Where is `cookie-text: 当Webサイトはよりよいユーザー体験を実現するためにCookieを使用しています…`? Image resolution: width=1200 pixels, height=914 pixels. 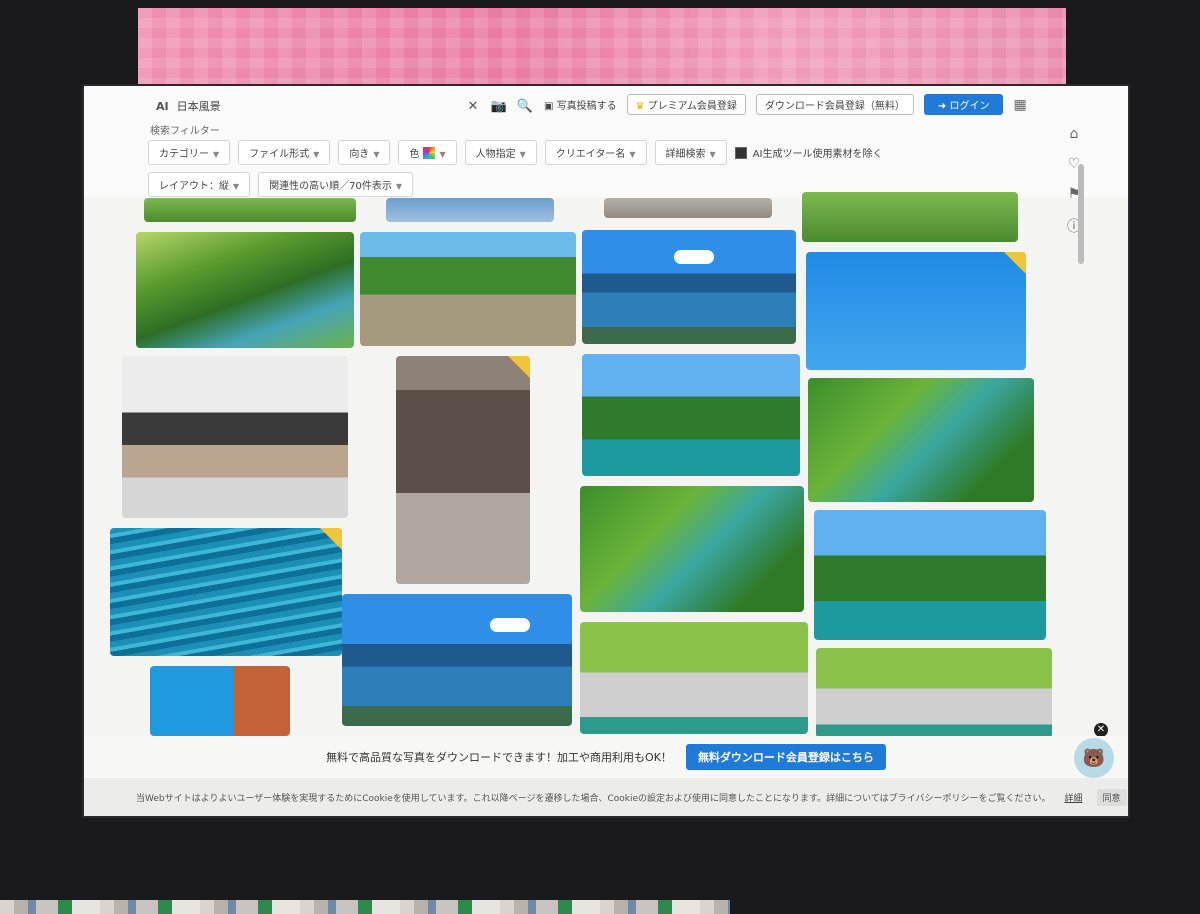 cookie-text: 当Webサイトはよりよいユーザー体験を実現するためにCookieを使用しています… is located at coordinates (593, 798).